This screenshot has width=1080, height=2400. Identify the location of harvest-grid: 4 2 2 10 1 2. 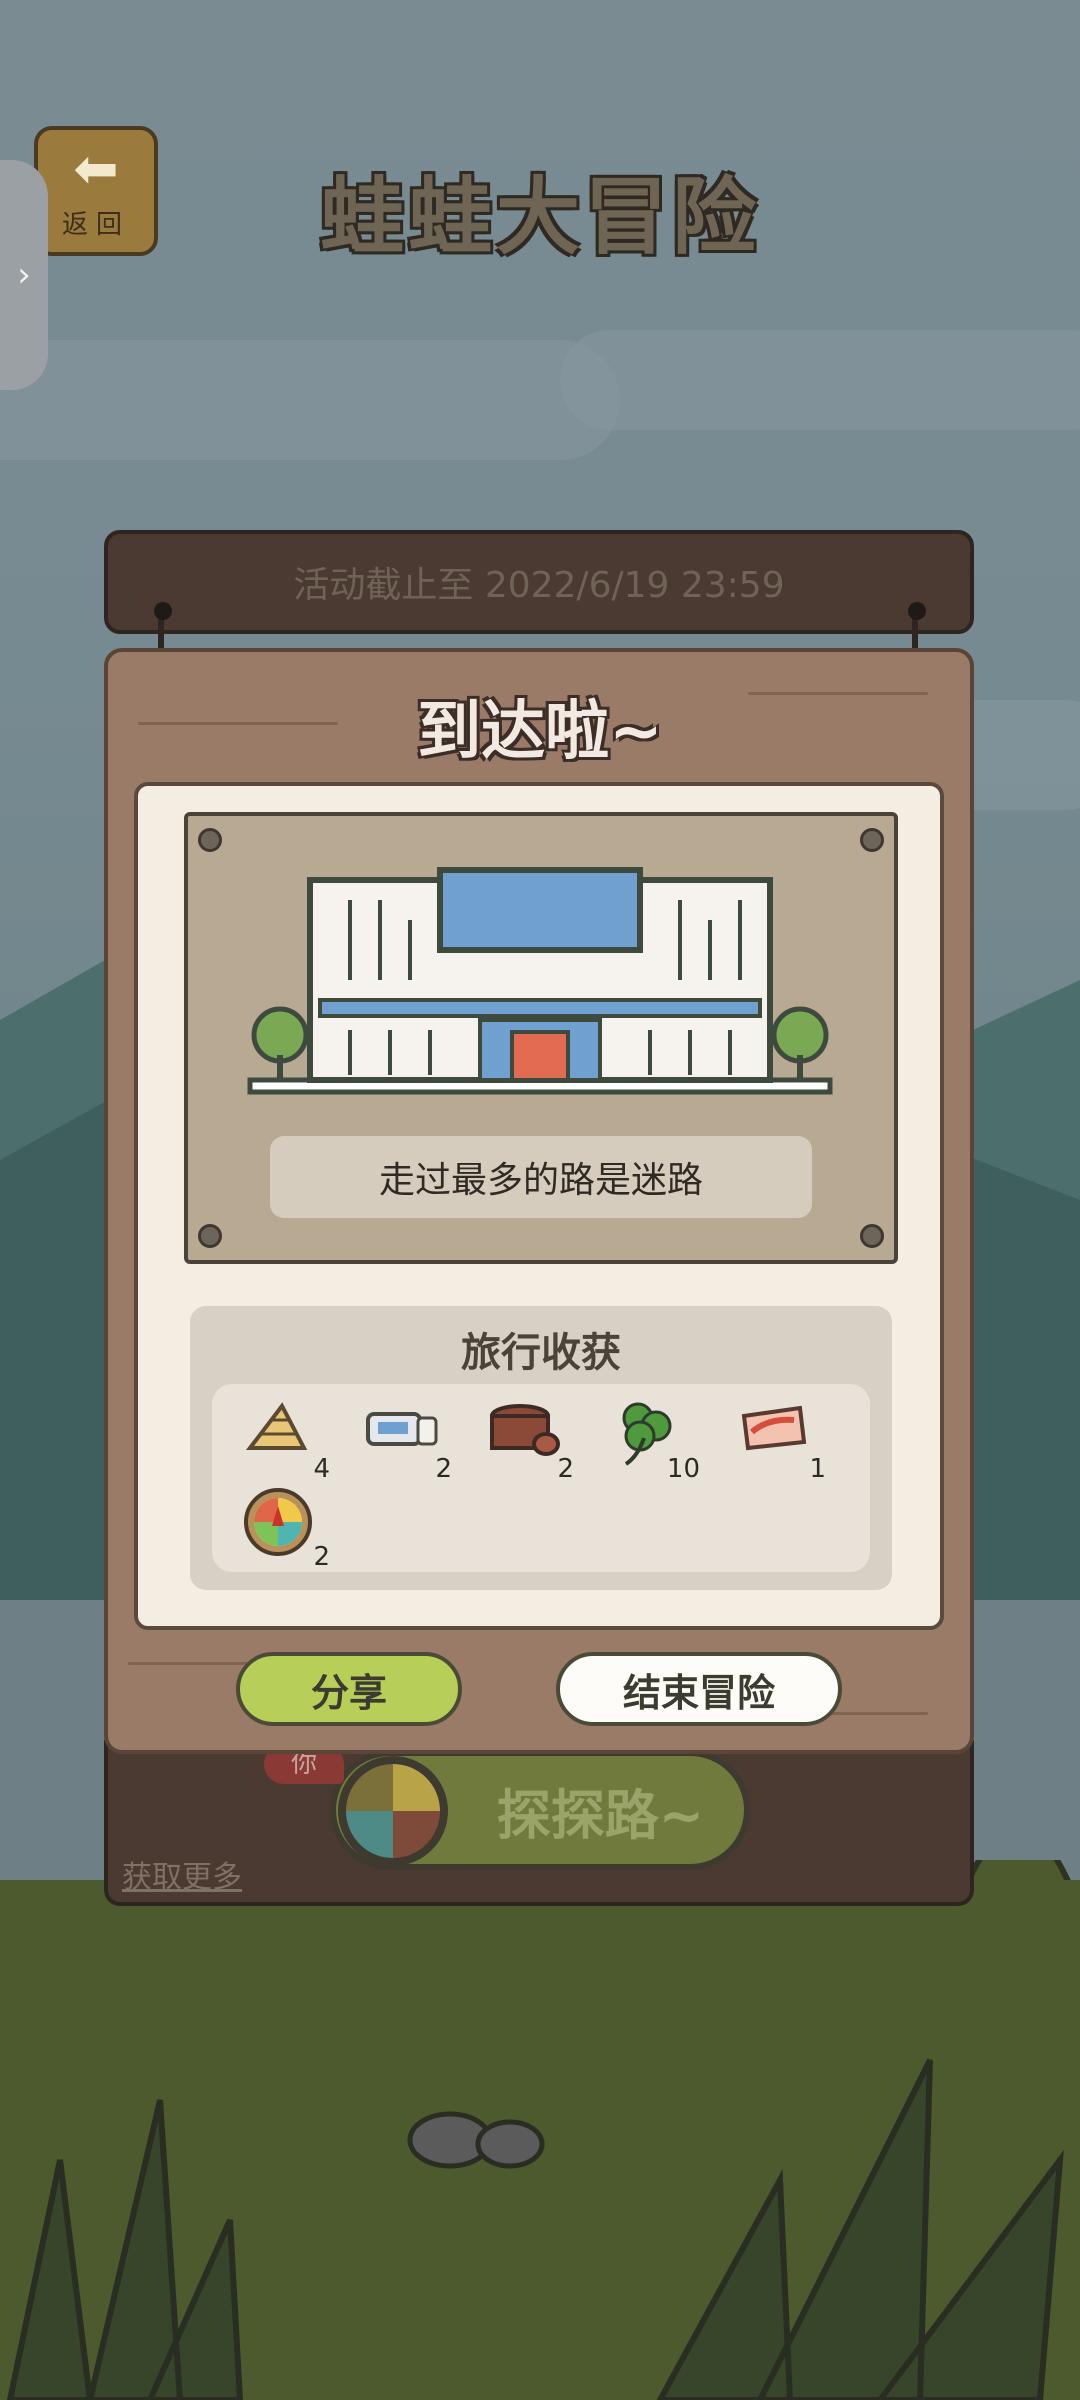
(541, 1478).